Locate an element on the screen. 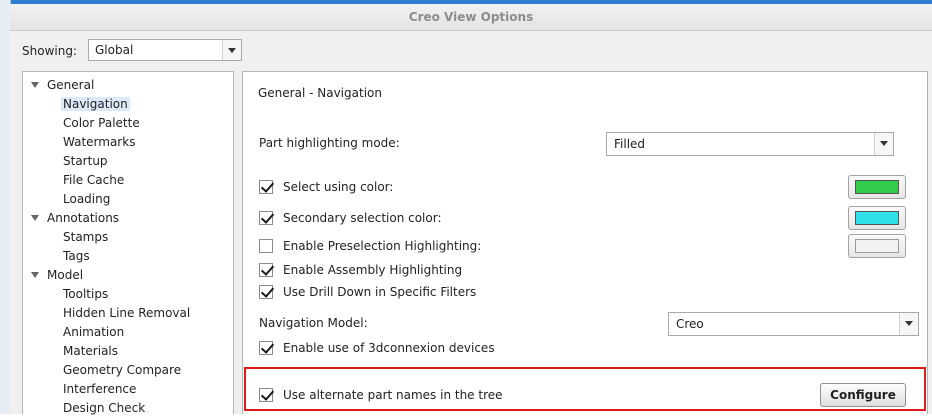  threedconnexion-checkbox: Enable use of 3dconnexion devices is located at coordinates (377, 348).